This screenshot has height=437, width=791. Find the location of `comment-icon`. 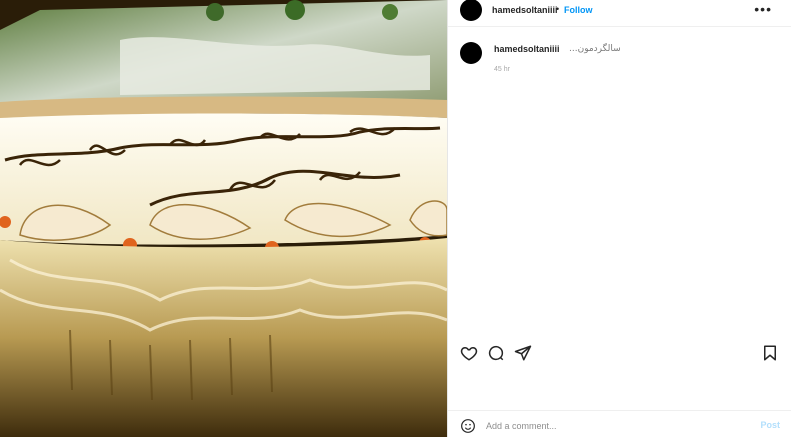

comment-icon is located at coordinates (496, 353).